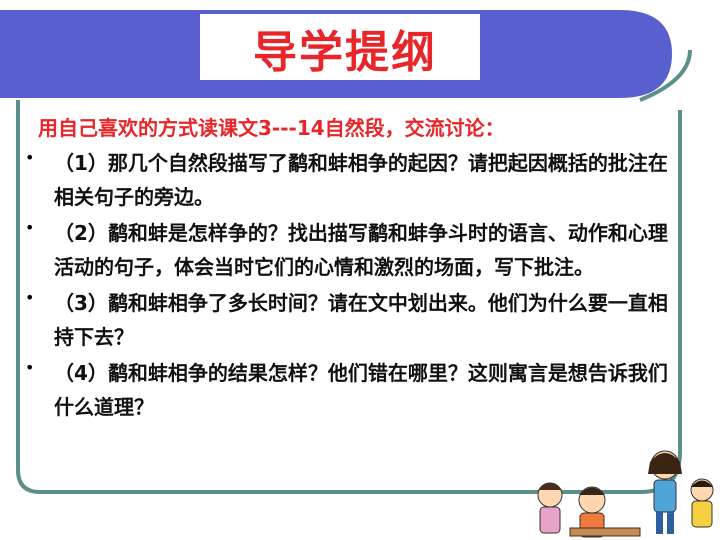  I want to click on slide-title: 导学提纲, so click(345, 52).